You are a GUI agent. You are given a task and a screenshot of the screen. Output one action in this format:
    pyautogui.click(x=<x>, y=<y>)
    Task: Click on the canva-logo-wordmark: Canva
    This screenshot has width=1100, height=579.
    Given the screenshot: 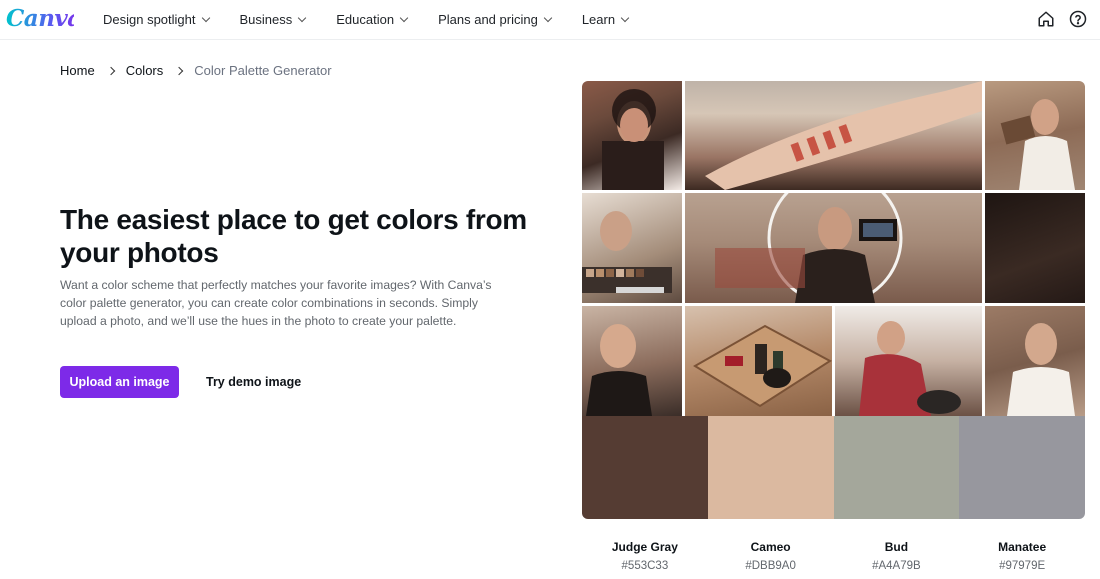 What is the action you would take?
    pyautogui.click(x=44, y=18)
    